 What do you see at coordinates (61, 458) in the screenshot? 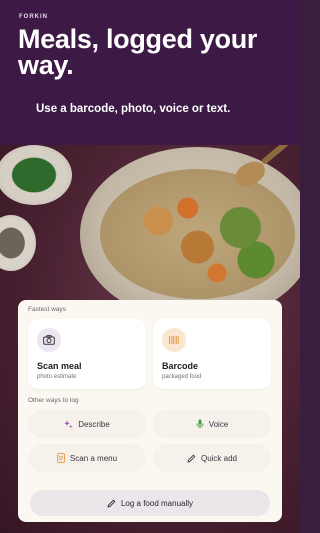
I see `menu-icon` at bounding box center [61, 458].